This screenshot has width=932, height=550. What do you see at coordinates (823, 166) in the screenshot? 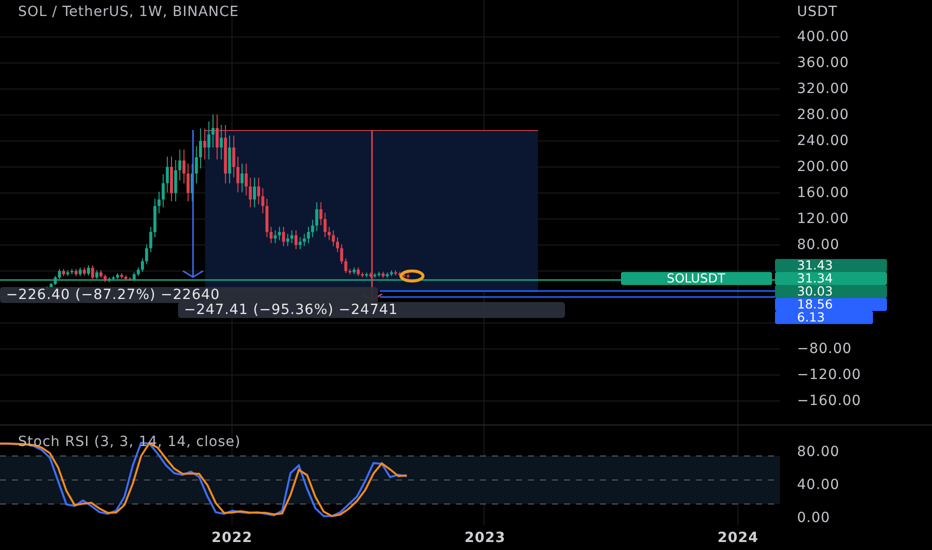
I see `axis-label: 200.00` at bounding box center [823, 166].